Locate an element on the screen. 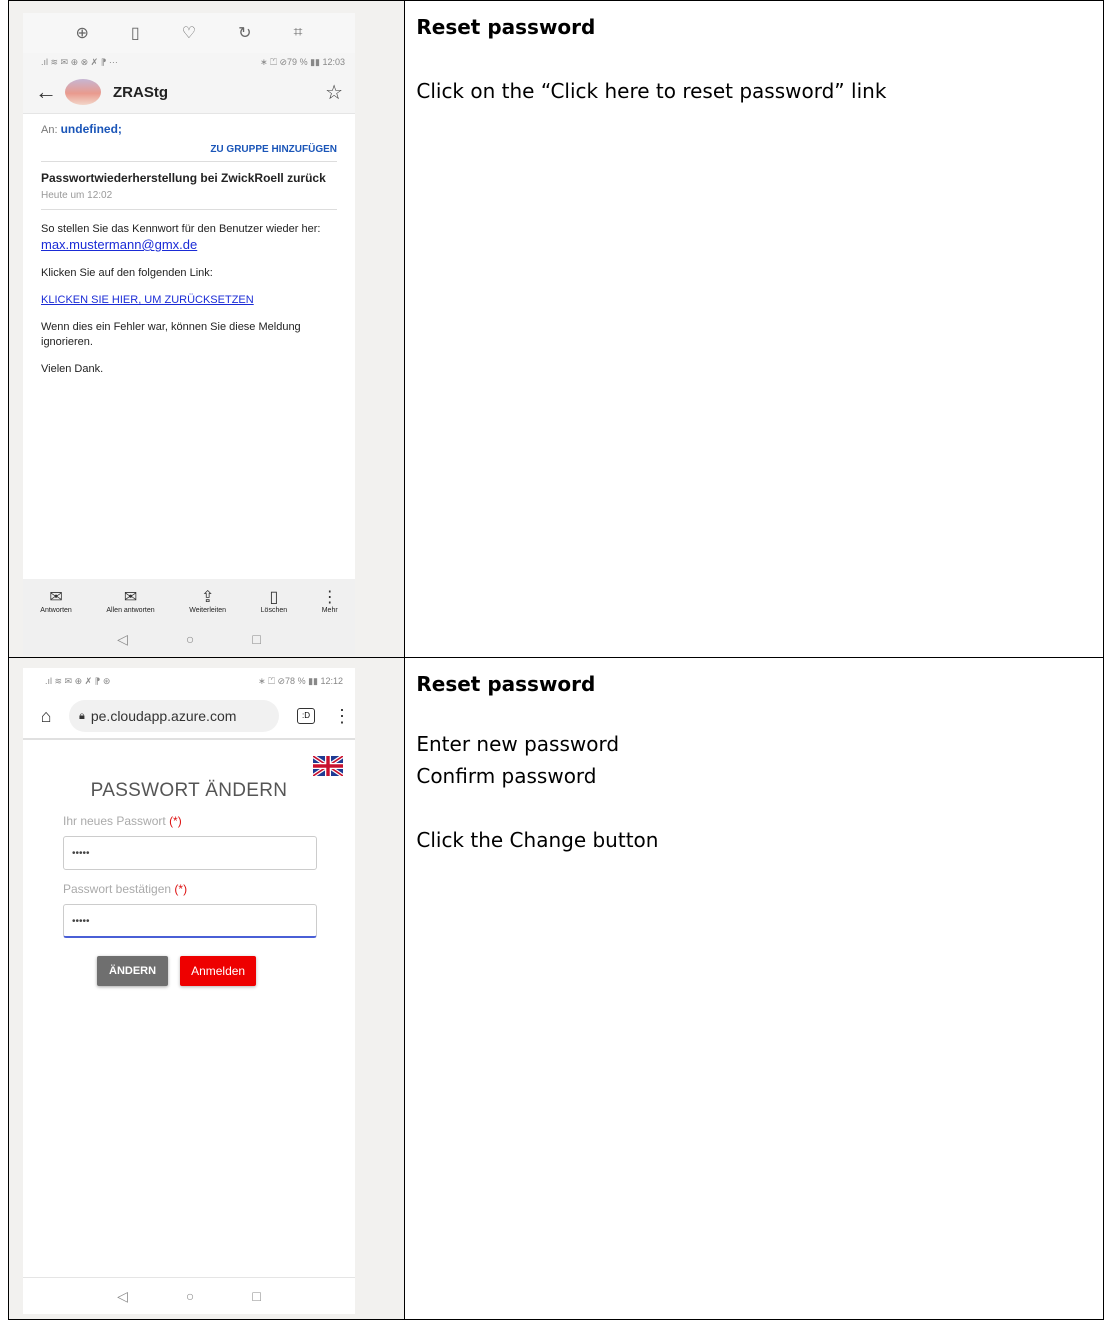  step-2-line-1: Enter new password is located at coordinates (518, 744).